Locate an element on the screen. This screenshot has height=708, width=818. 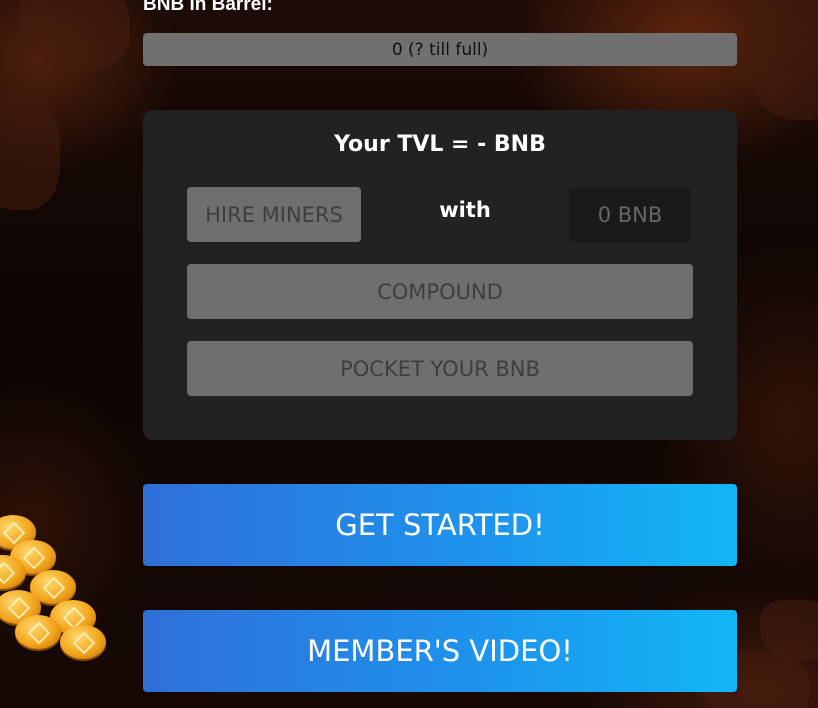
barrel-progress-bar: 0 (? till full) is located at coordinates (440, 49).